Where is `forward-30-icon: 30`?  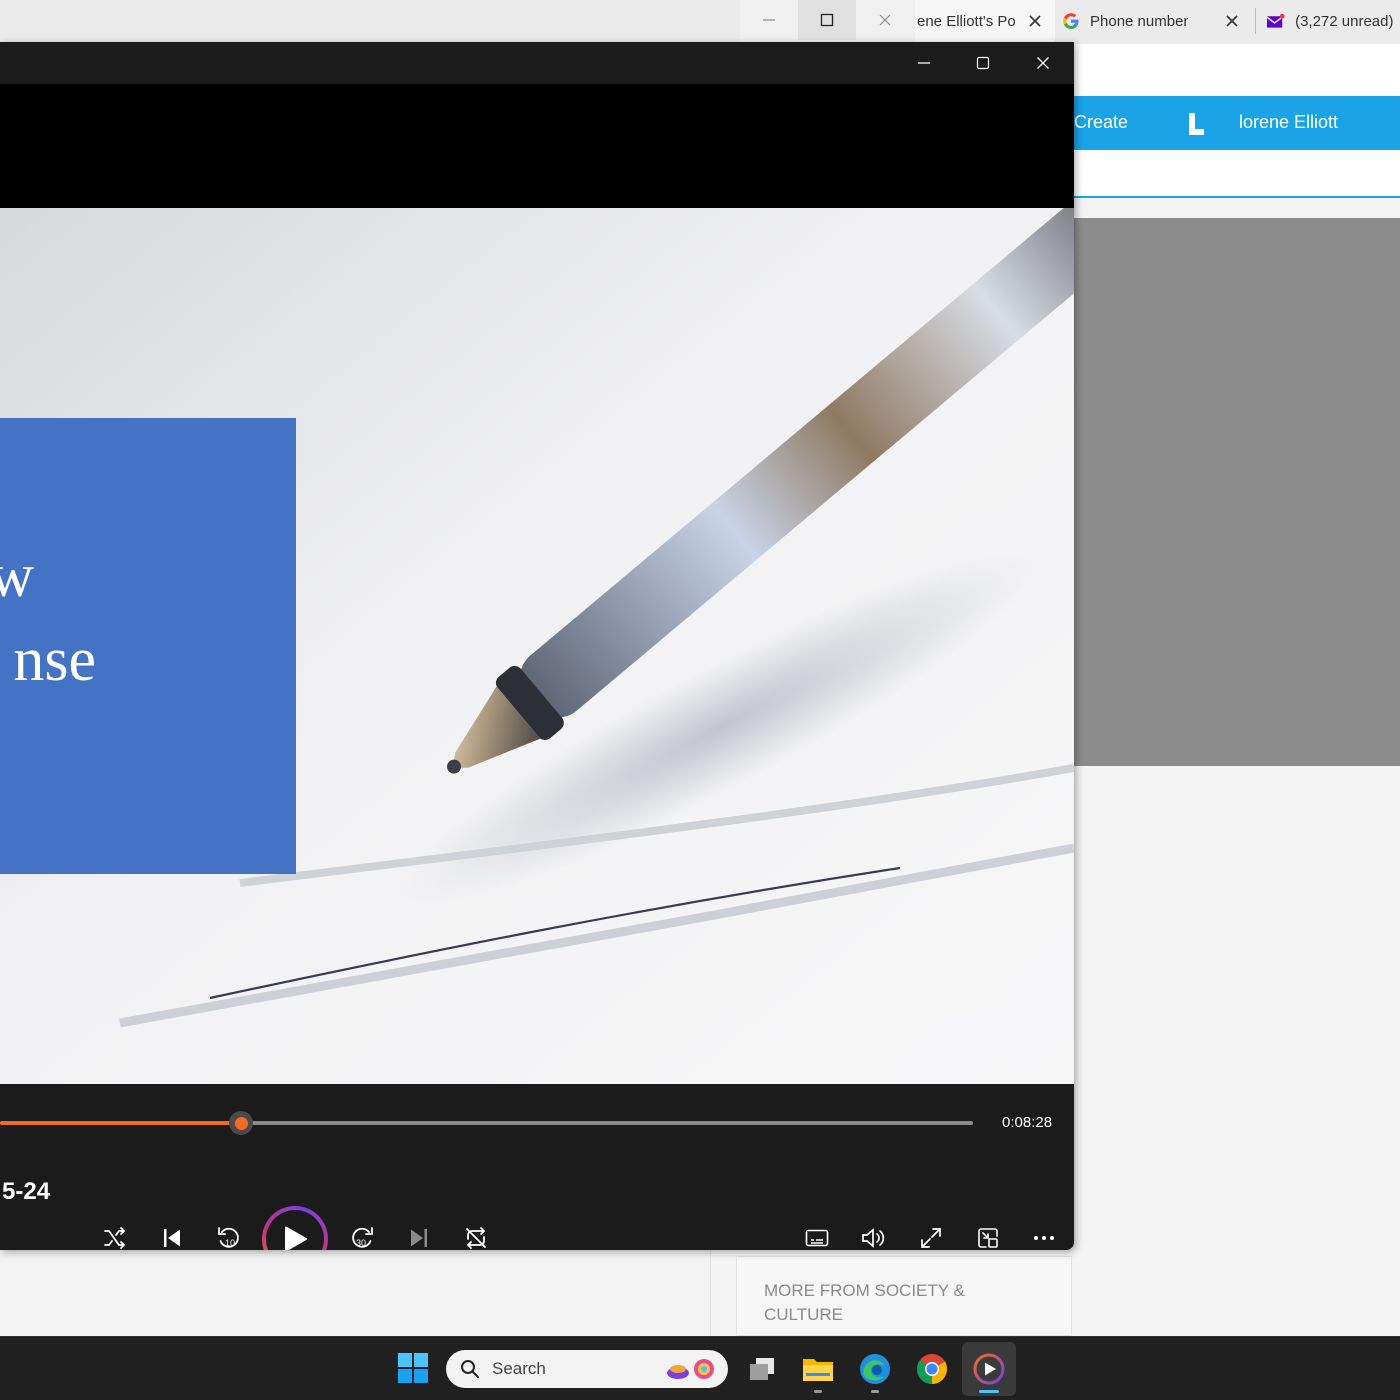 forward-30-icon: 30 is located at coordinates (362, 1237).